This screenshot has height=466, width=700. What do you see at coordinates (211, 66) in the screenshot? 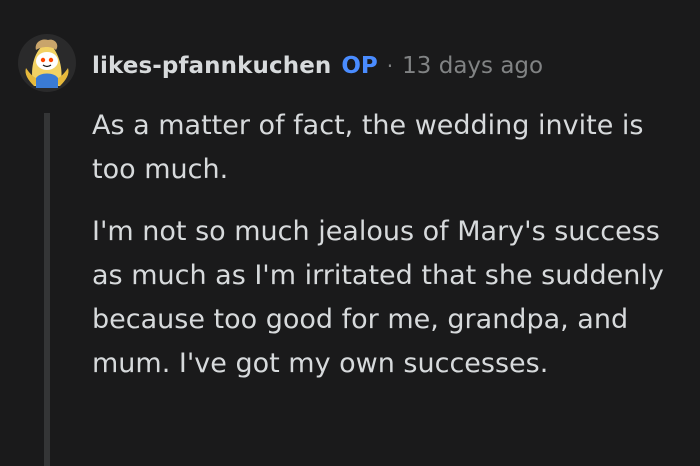
I see `username-link: likes-pfannkuchen` at bounding box center [211, 66].